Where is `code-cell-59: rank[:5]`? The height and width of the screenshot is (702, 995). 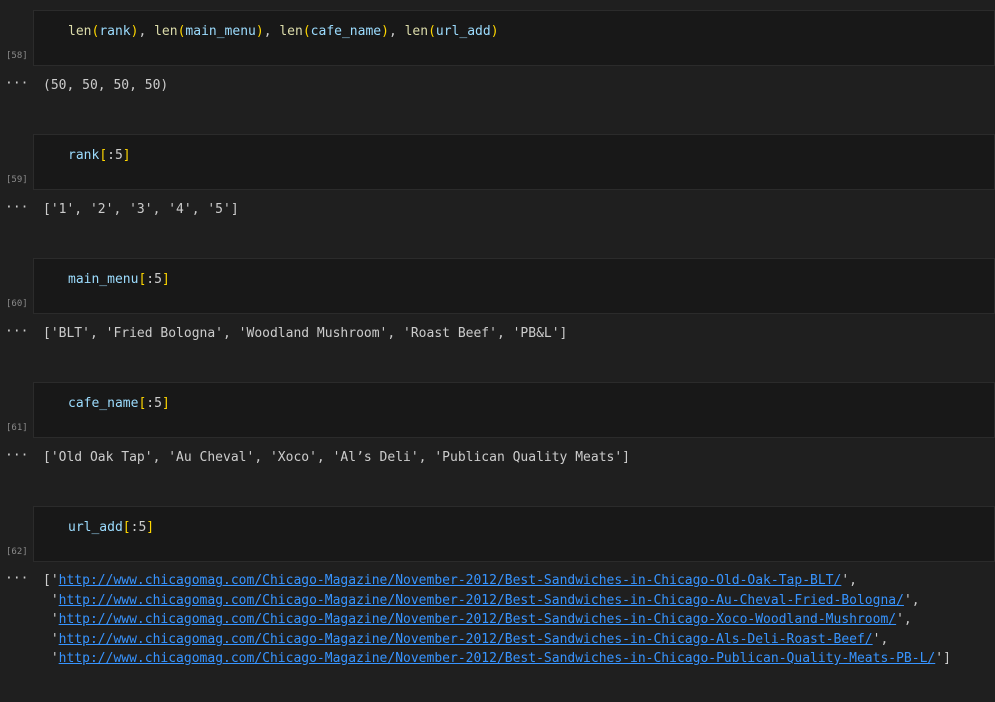
code-cell-59: rank[:5] is located at coordinates (514, 162).